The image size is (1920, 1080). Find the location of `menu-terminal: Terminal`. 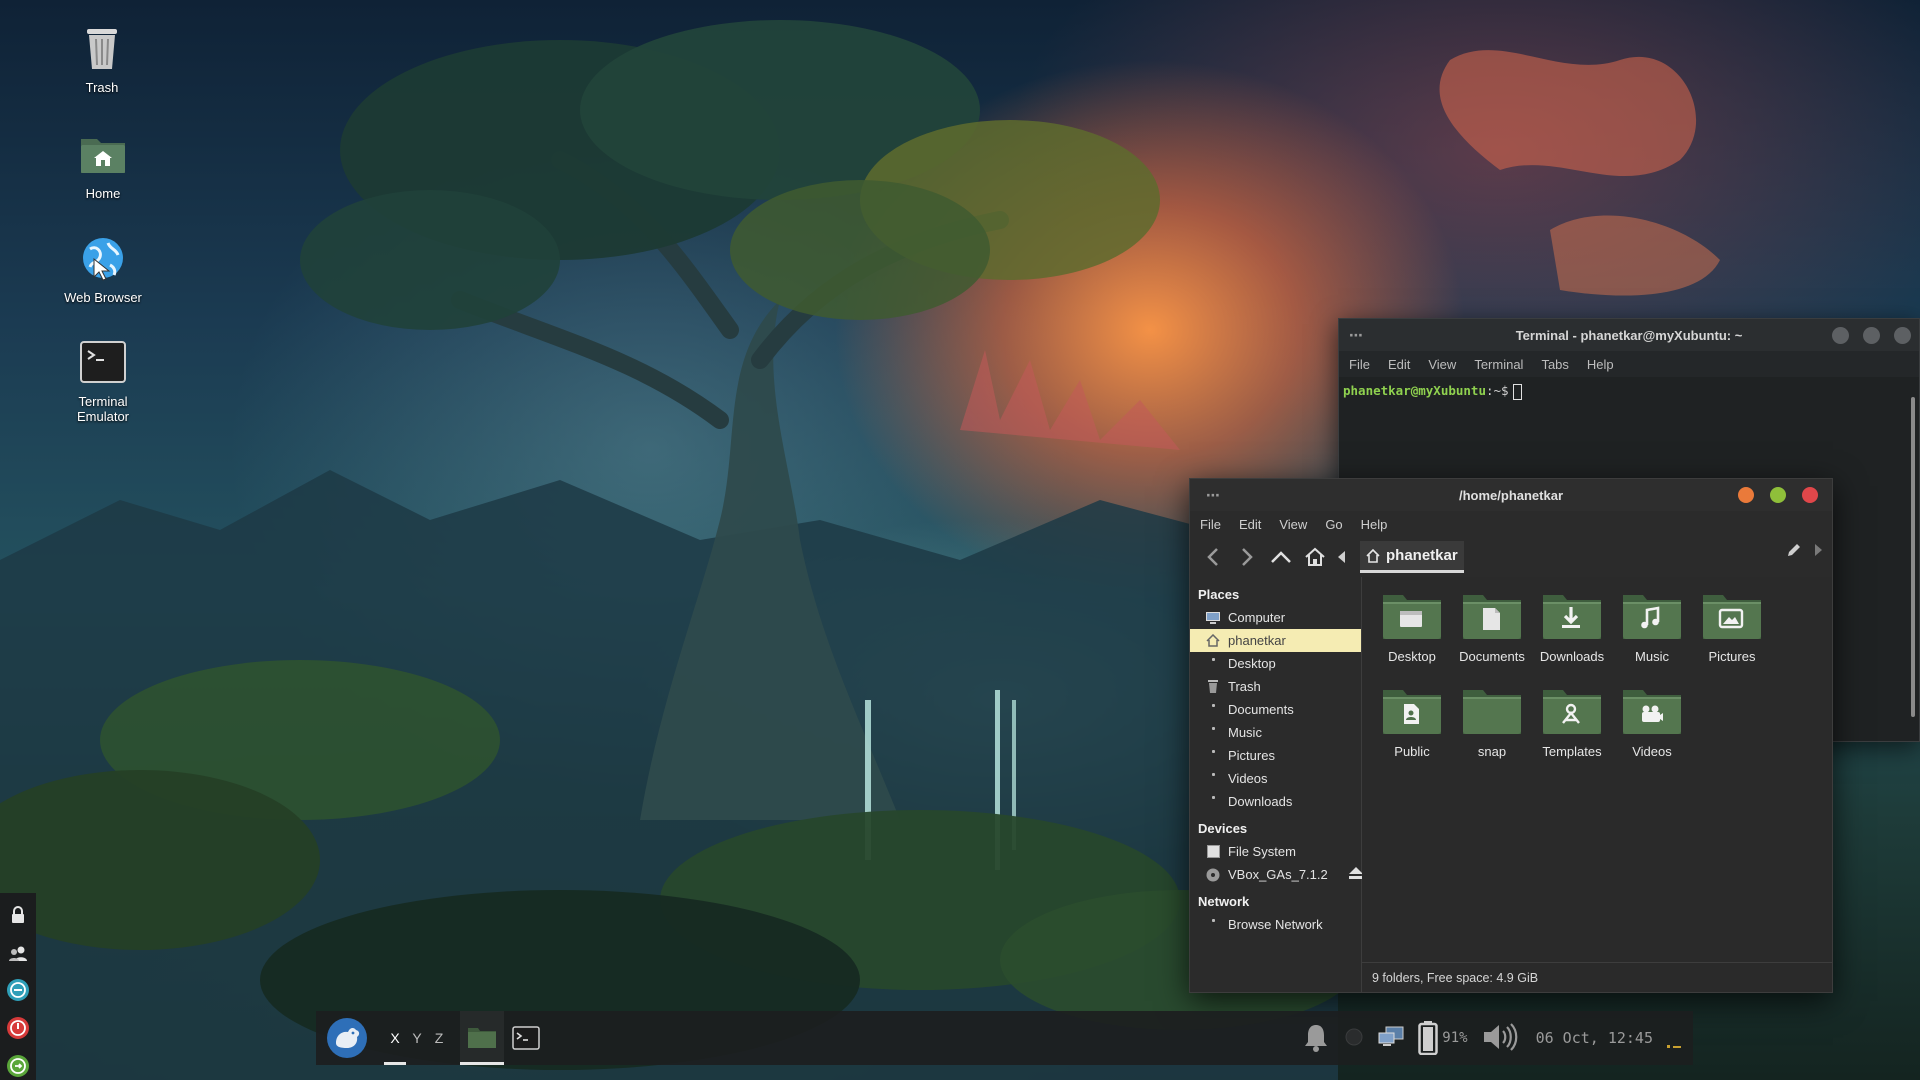

menu-terminal: Terminal is located at coordinates (1498, 364).